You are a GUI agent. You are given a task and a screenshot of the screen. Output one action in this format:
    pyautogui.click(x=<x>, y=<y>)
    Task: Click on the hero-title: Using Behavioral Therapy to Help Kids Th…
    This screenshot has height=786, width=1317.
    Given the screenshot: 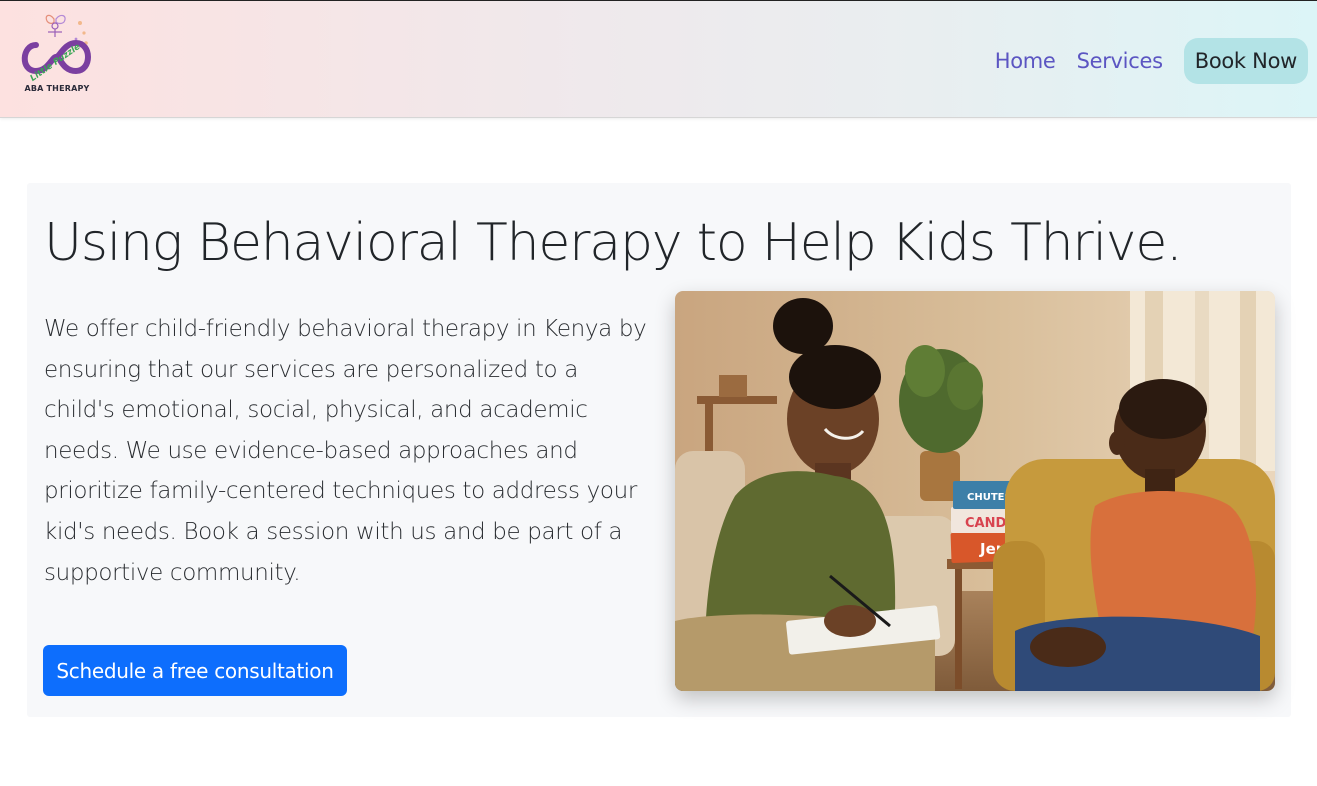 What is the action you would take?
    pyautogui.click(x=613, y=243)
    